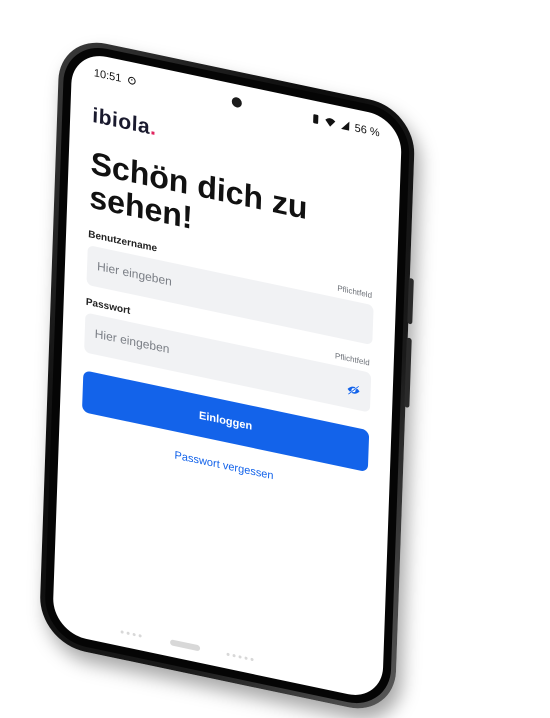 This screenshot has height=718, width=550. What do you see at coordinates (131, 81) in the screenshot?
I see `alarm-clock-icon` at bounding box center [131, 81].